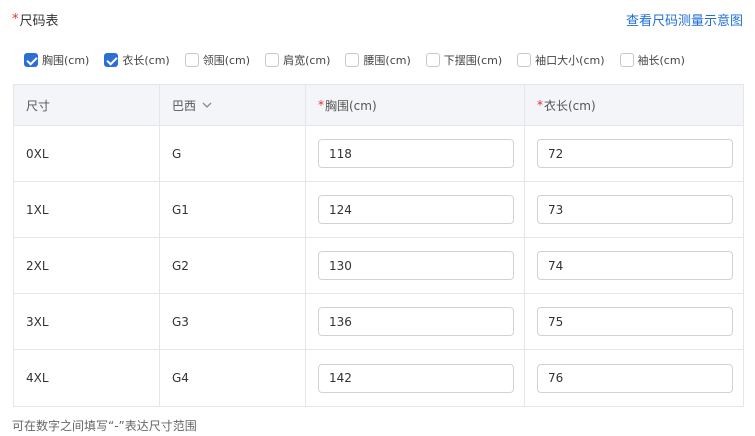 This screenshot has width=755, height=436. What do you see at coordinates (661, 60) in the screenshot?
I see `checkbox-label: 袖长(cm)` at bounding box center [661, 60].